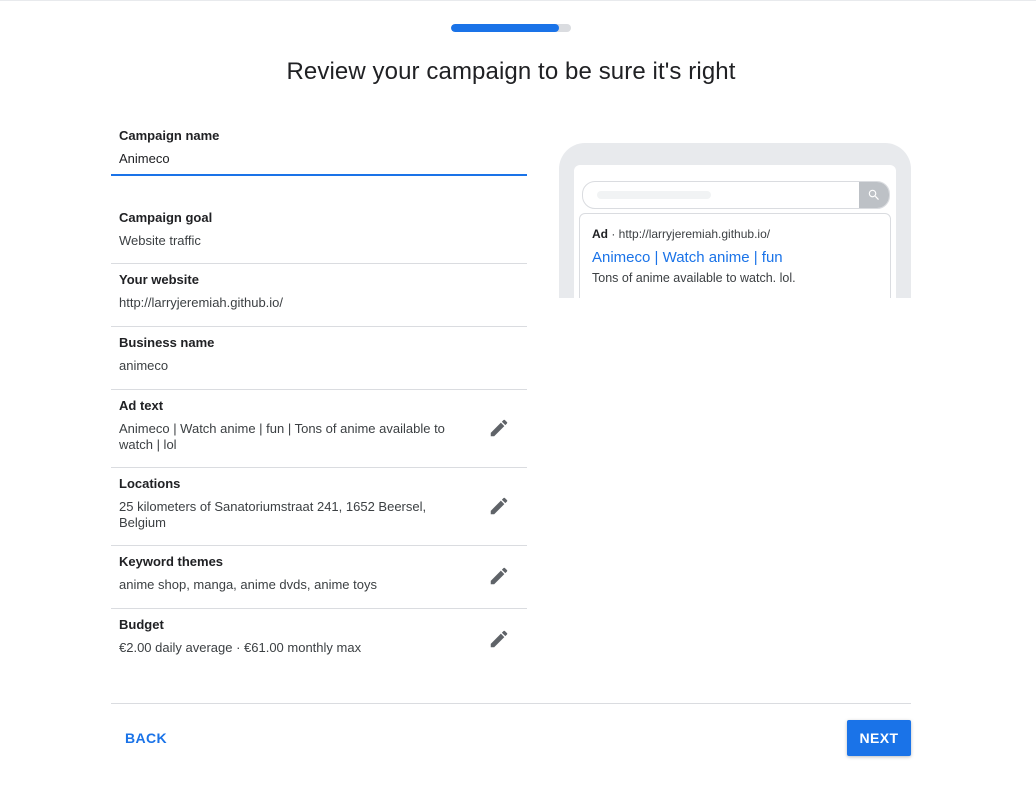  What do you see at coordinates (201, 302) in the screenshot?
I see `website-value: http://larryjeremiah.github.io/` at bounding box center [201, 302].